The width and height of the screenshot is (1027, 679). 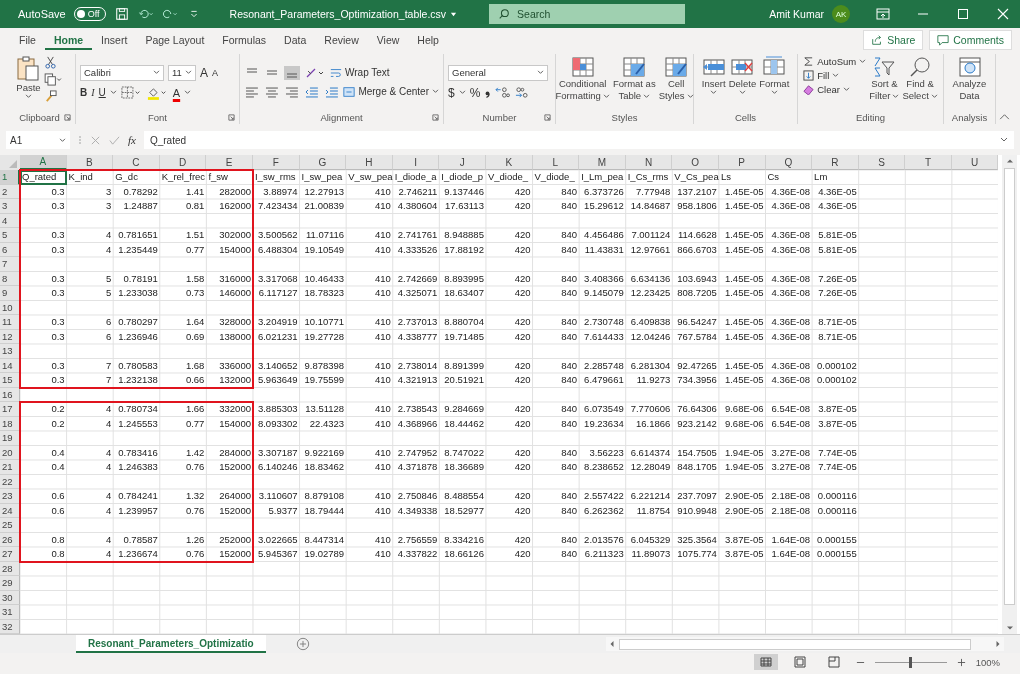 What do you see at coordinates (742, 162) in the screenshot?
I see `column-header: P` at bounding box center [742, 162].